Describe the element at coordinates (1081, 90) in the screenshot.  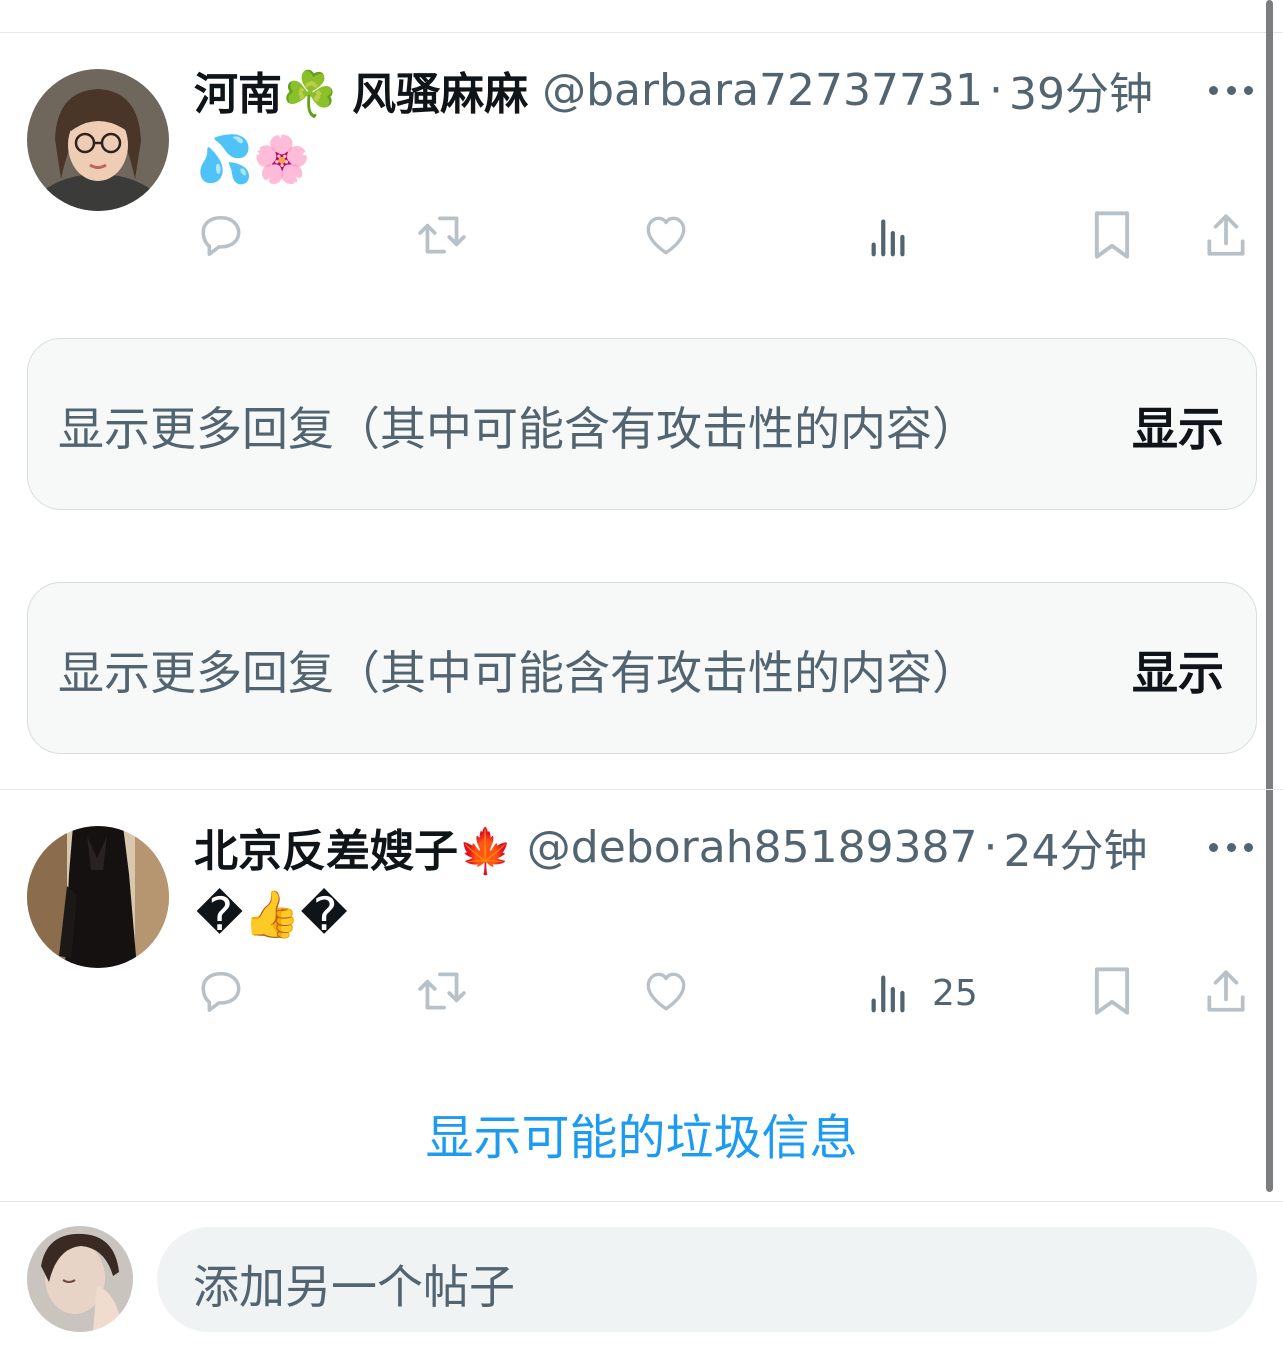
I see `timestamp: 39分钟` at that location.